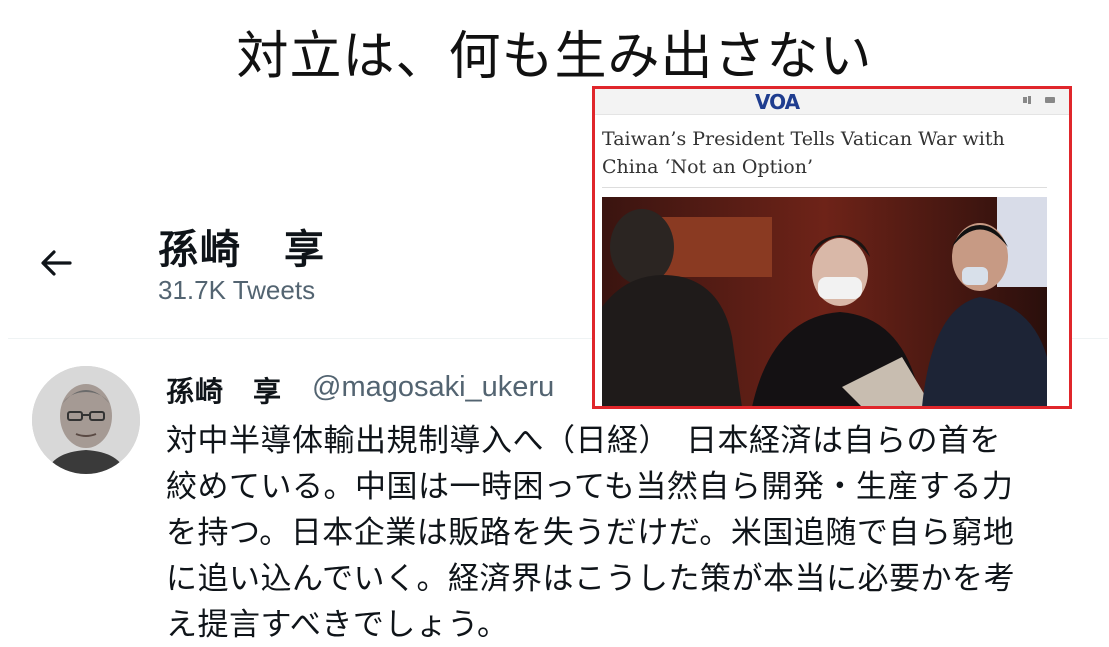  I want to click on voa-topbar: VOA, so click(832, 102).